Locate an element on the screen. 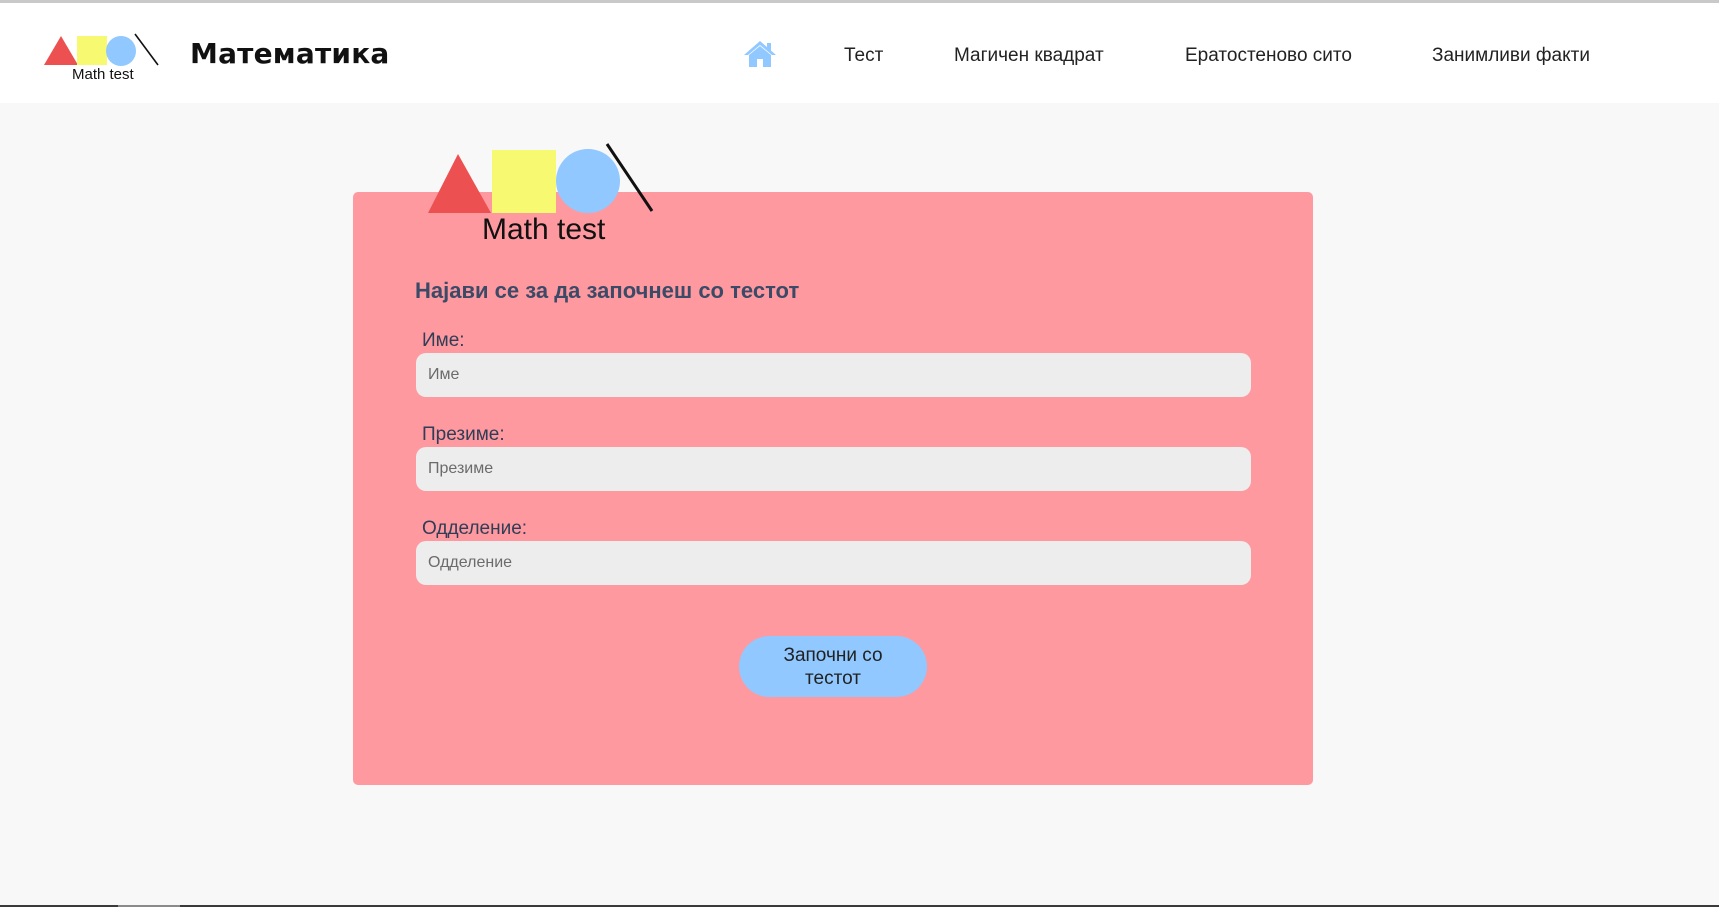  grade-input is located at coordinates (833, 563).